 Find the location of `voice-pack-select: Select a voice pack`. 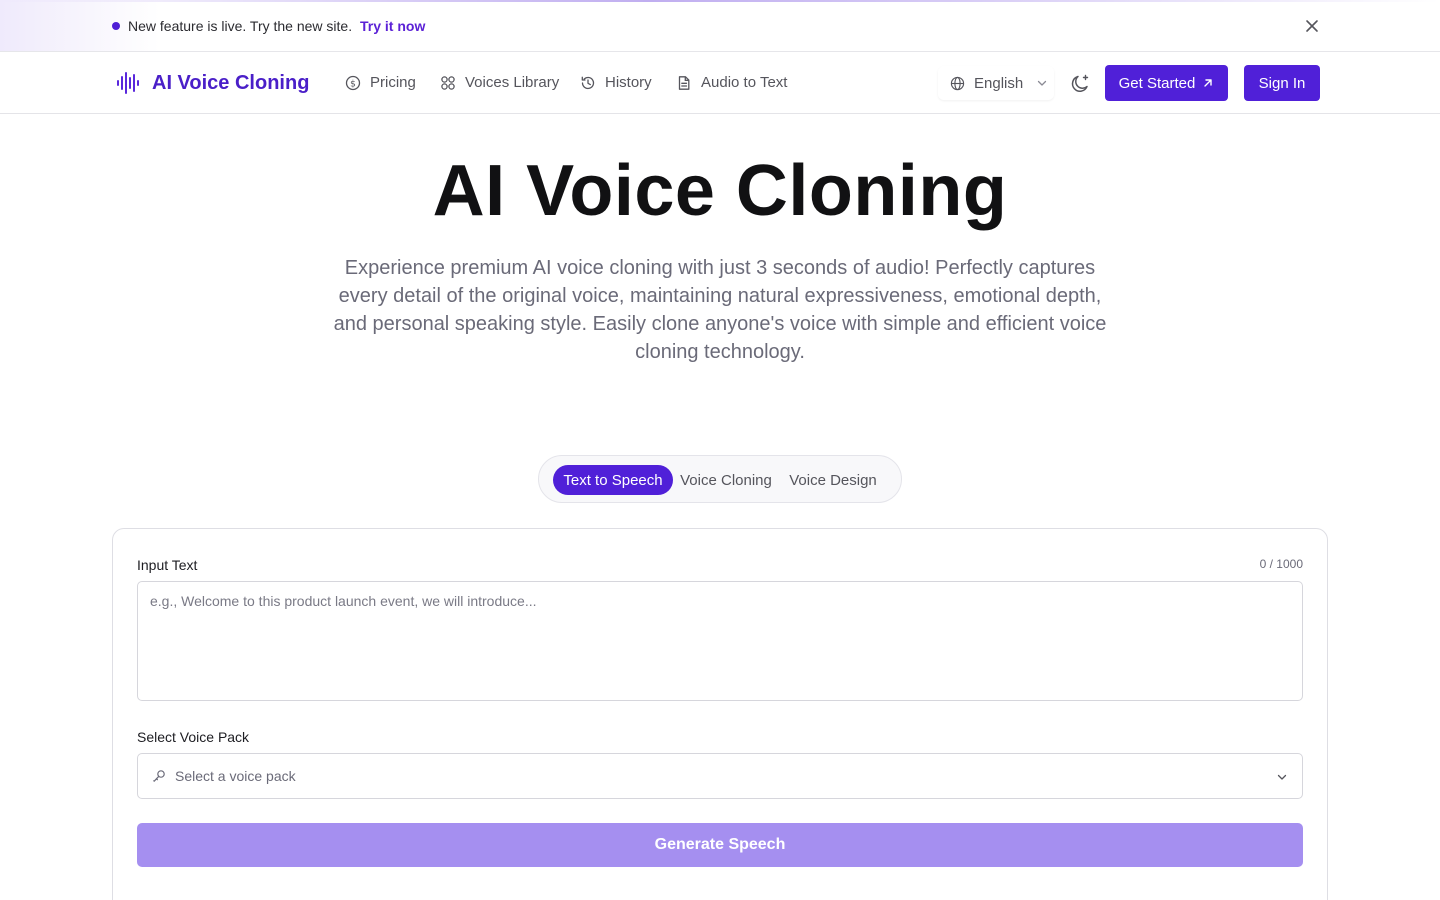

voice-pack-select: Select a voice pack is located at coordinates (720, 776).